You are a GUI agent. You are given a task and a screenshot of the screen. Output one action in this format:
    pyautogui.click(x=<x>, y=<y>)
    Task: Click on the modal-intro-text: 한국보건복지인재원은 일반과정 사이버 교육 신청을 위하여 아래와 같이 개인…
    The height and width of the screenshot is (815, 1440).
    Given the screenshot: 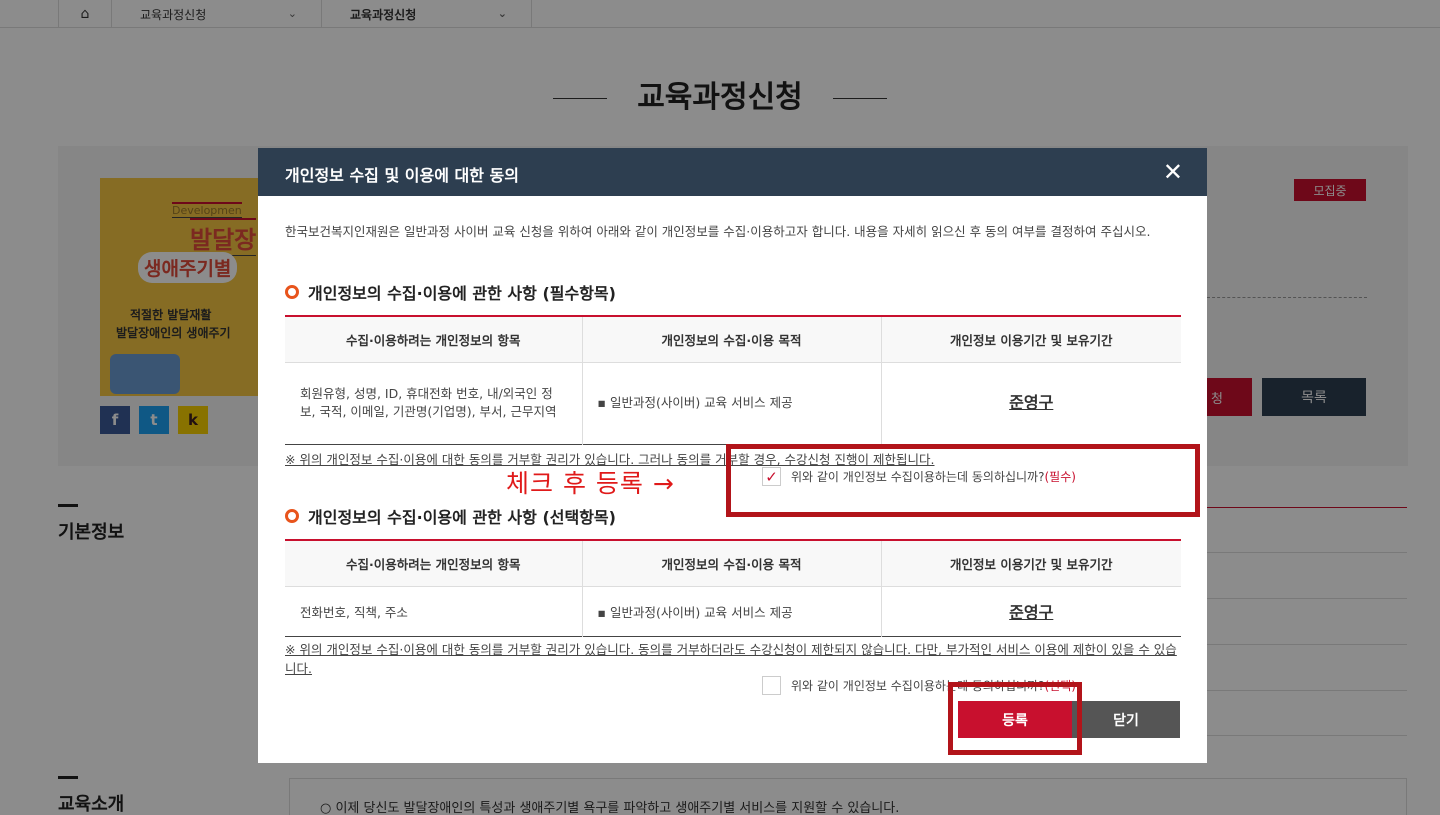 What is the action you would take?
    pyautogui.click(x=718, y=231)
    